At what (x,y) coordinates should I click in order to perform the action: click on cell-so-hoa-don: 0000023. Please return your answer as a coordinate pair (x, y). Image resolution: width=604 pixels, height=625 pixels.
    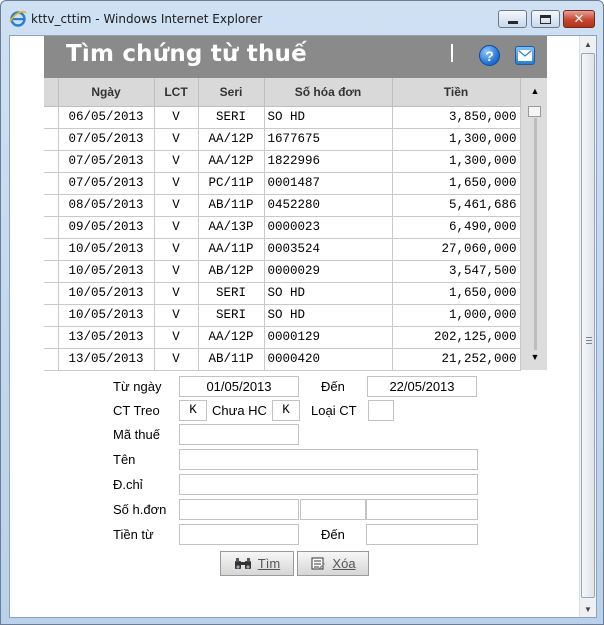
    Looking at the image, I should click on (328, 227).